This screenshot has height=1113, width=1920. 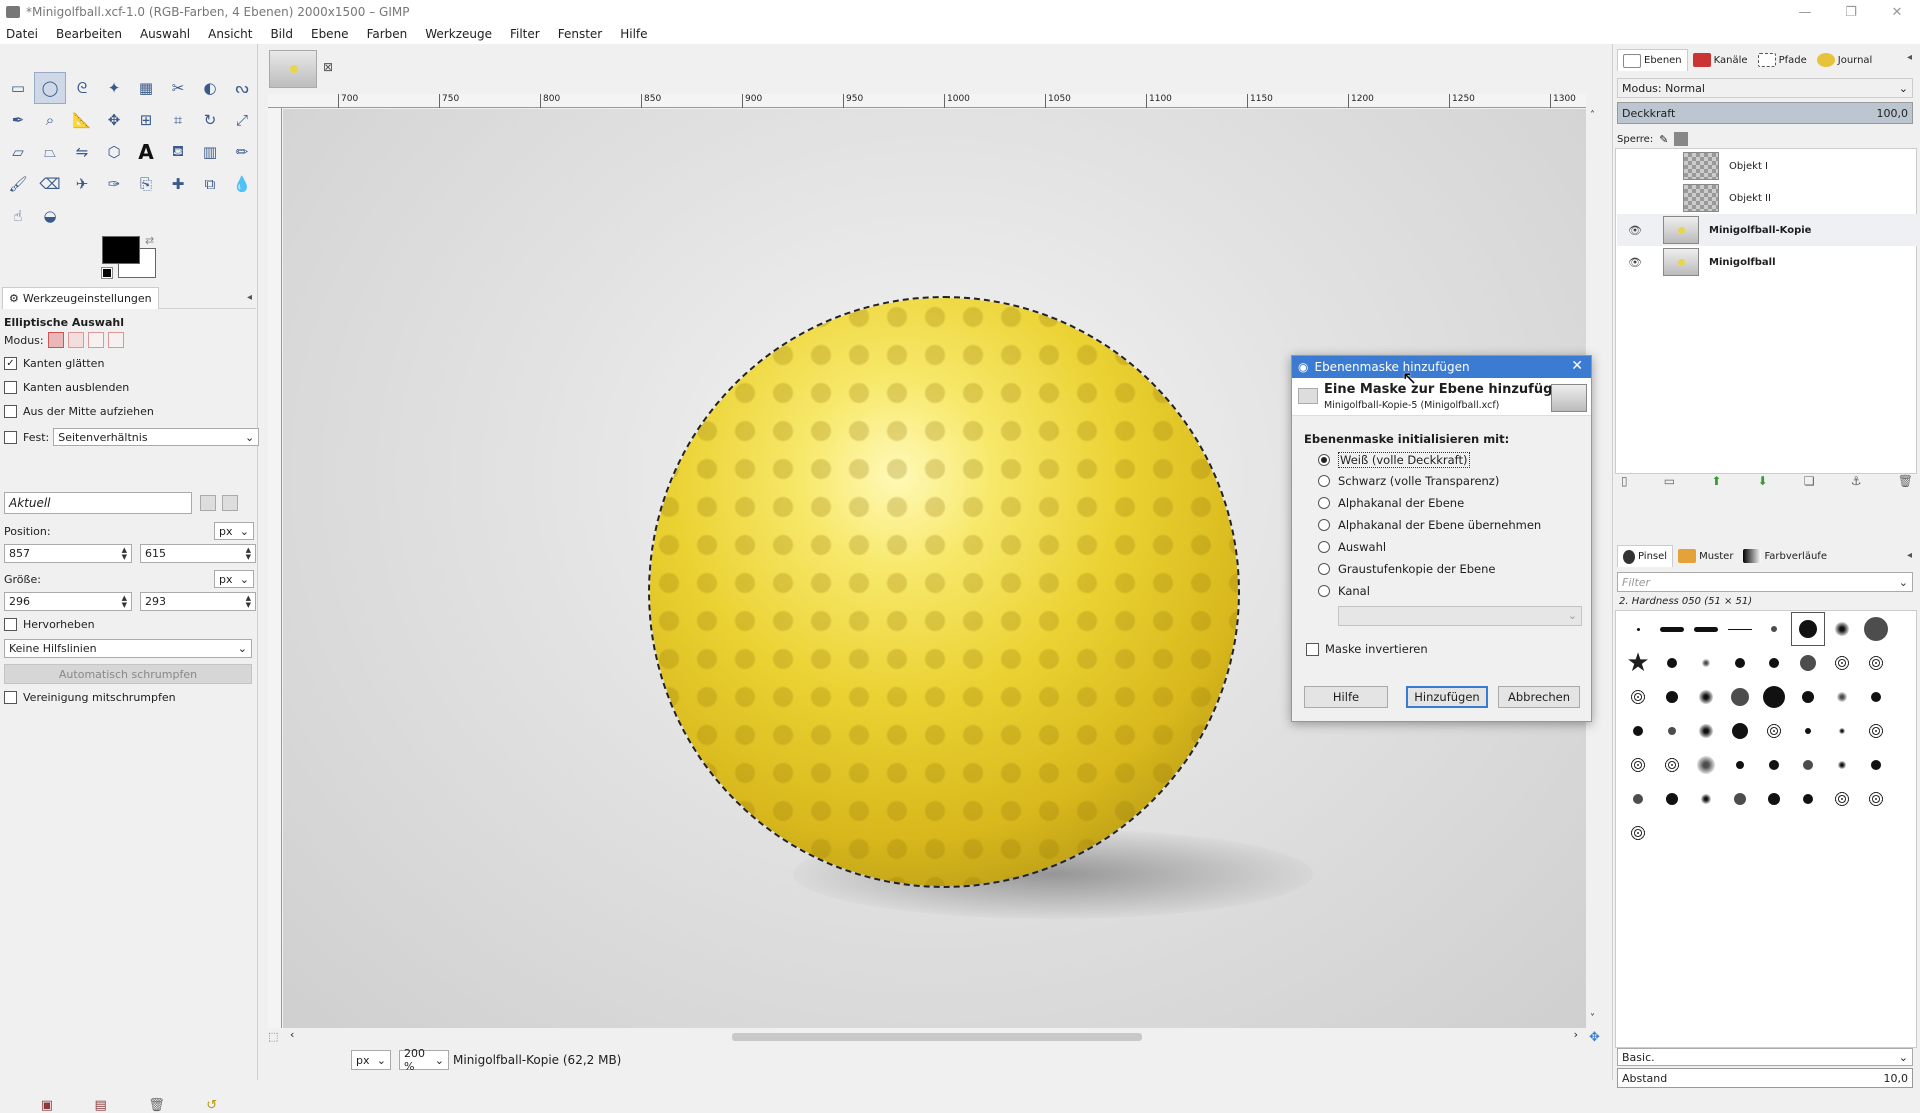 What do you see at coordinates (114, 88) in the screenshot?
I see `fuzzy-select-icon: ✦` at bounding box center [114, 88].